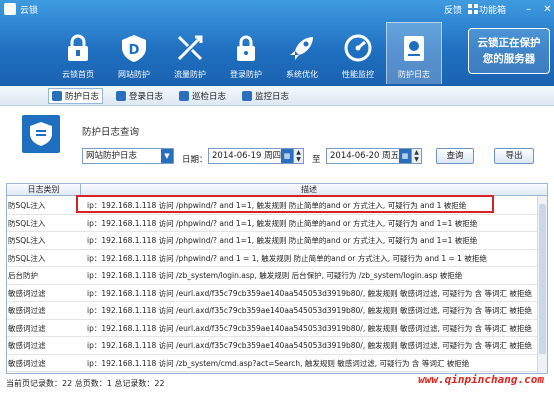  Describe the element at coordinates (78, 48) in the screenshot. I see `lock-icon` at that location.